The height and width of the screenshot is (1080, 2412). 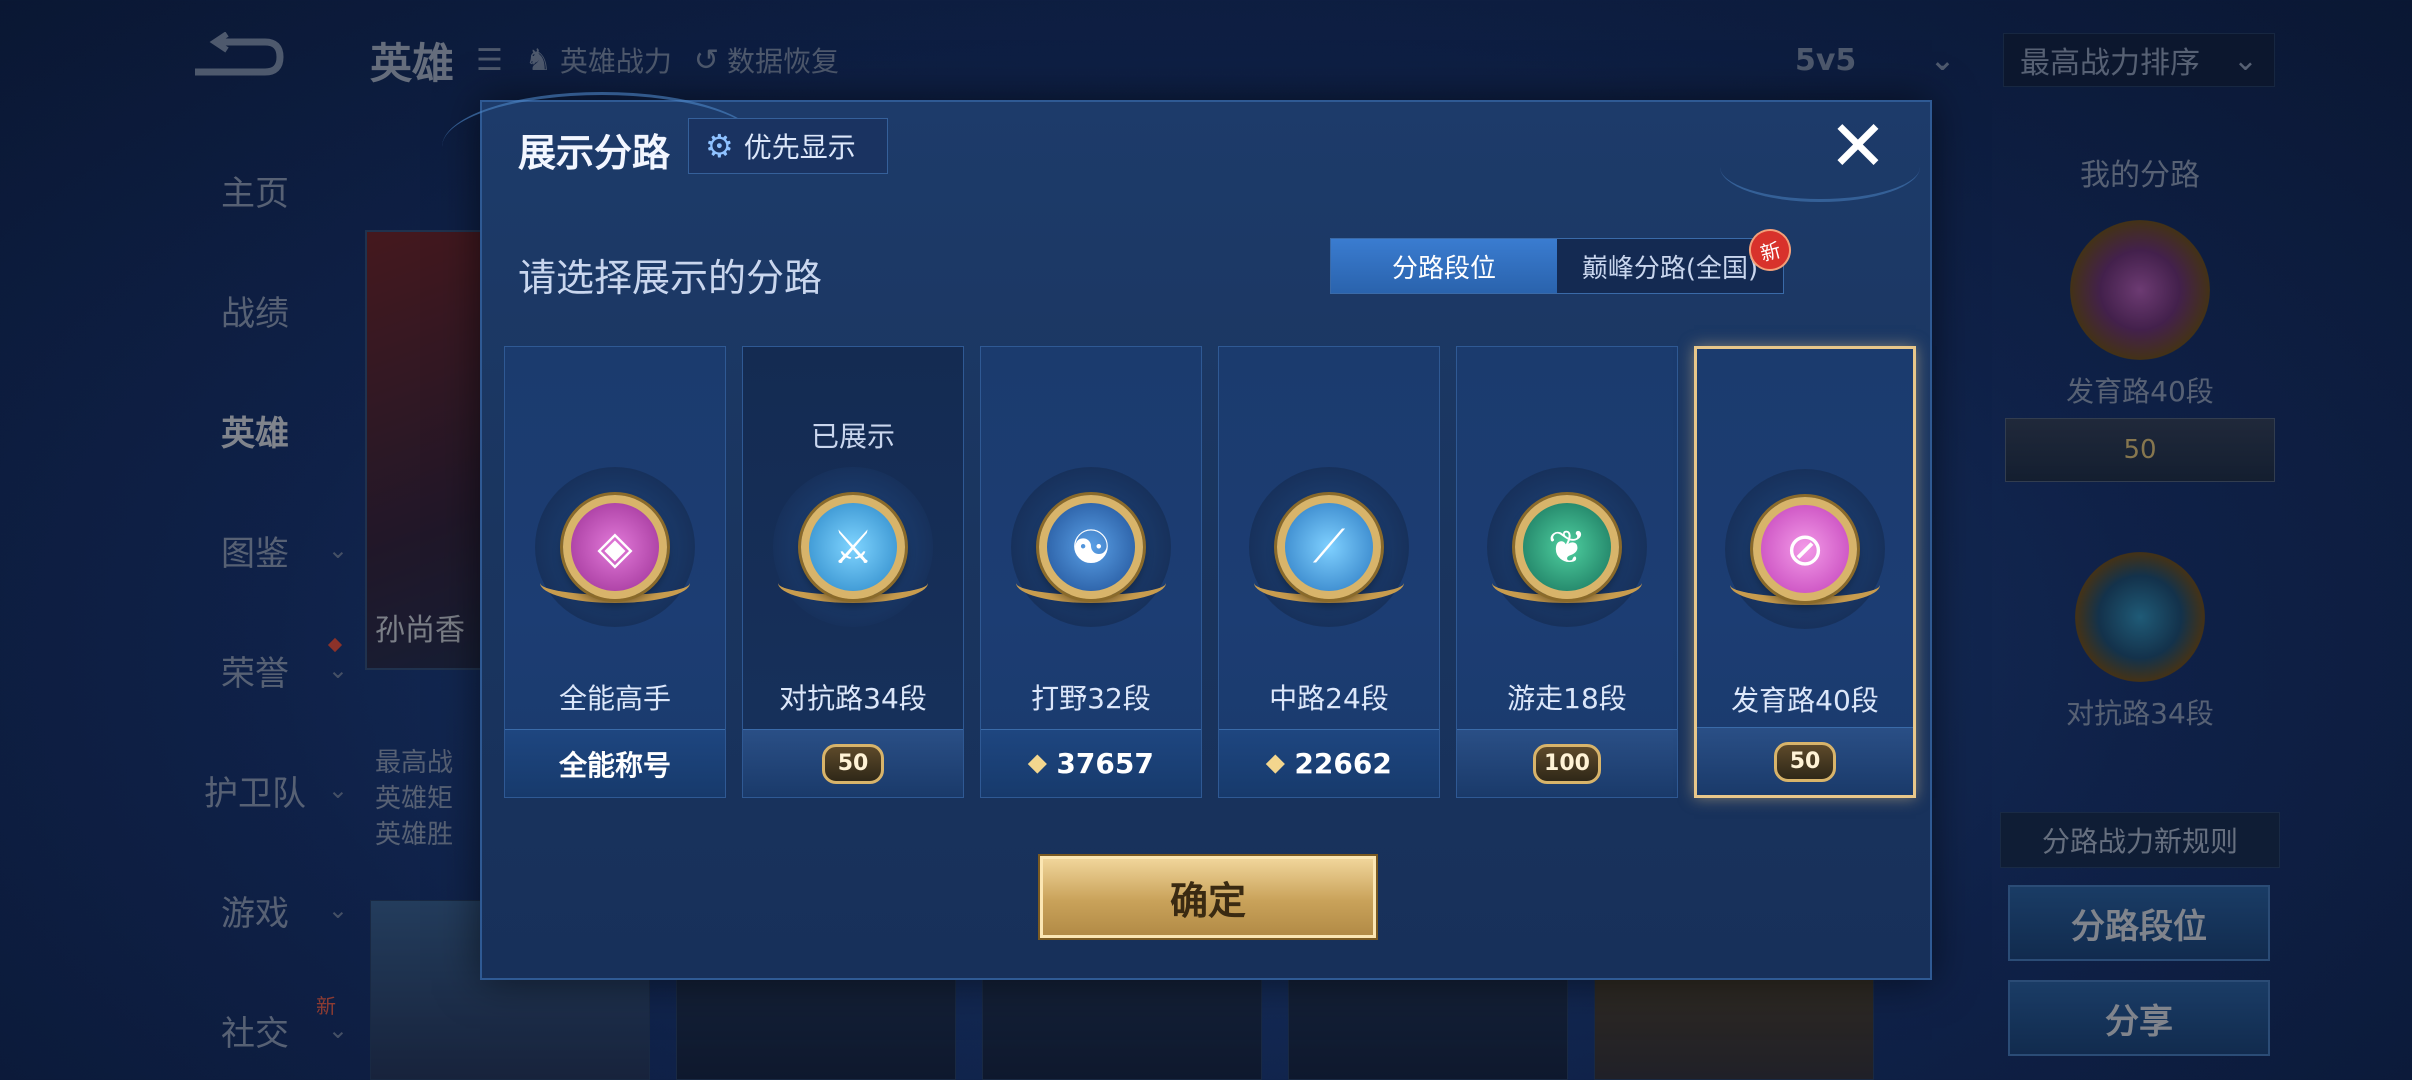 I want to click on lane-badge: ☯, so click(x=1091, y=547).